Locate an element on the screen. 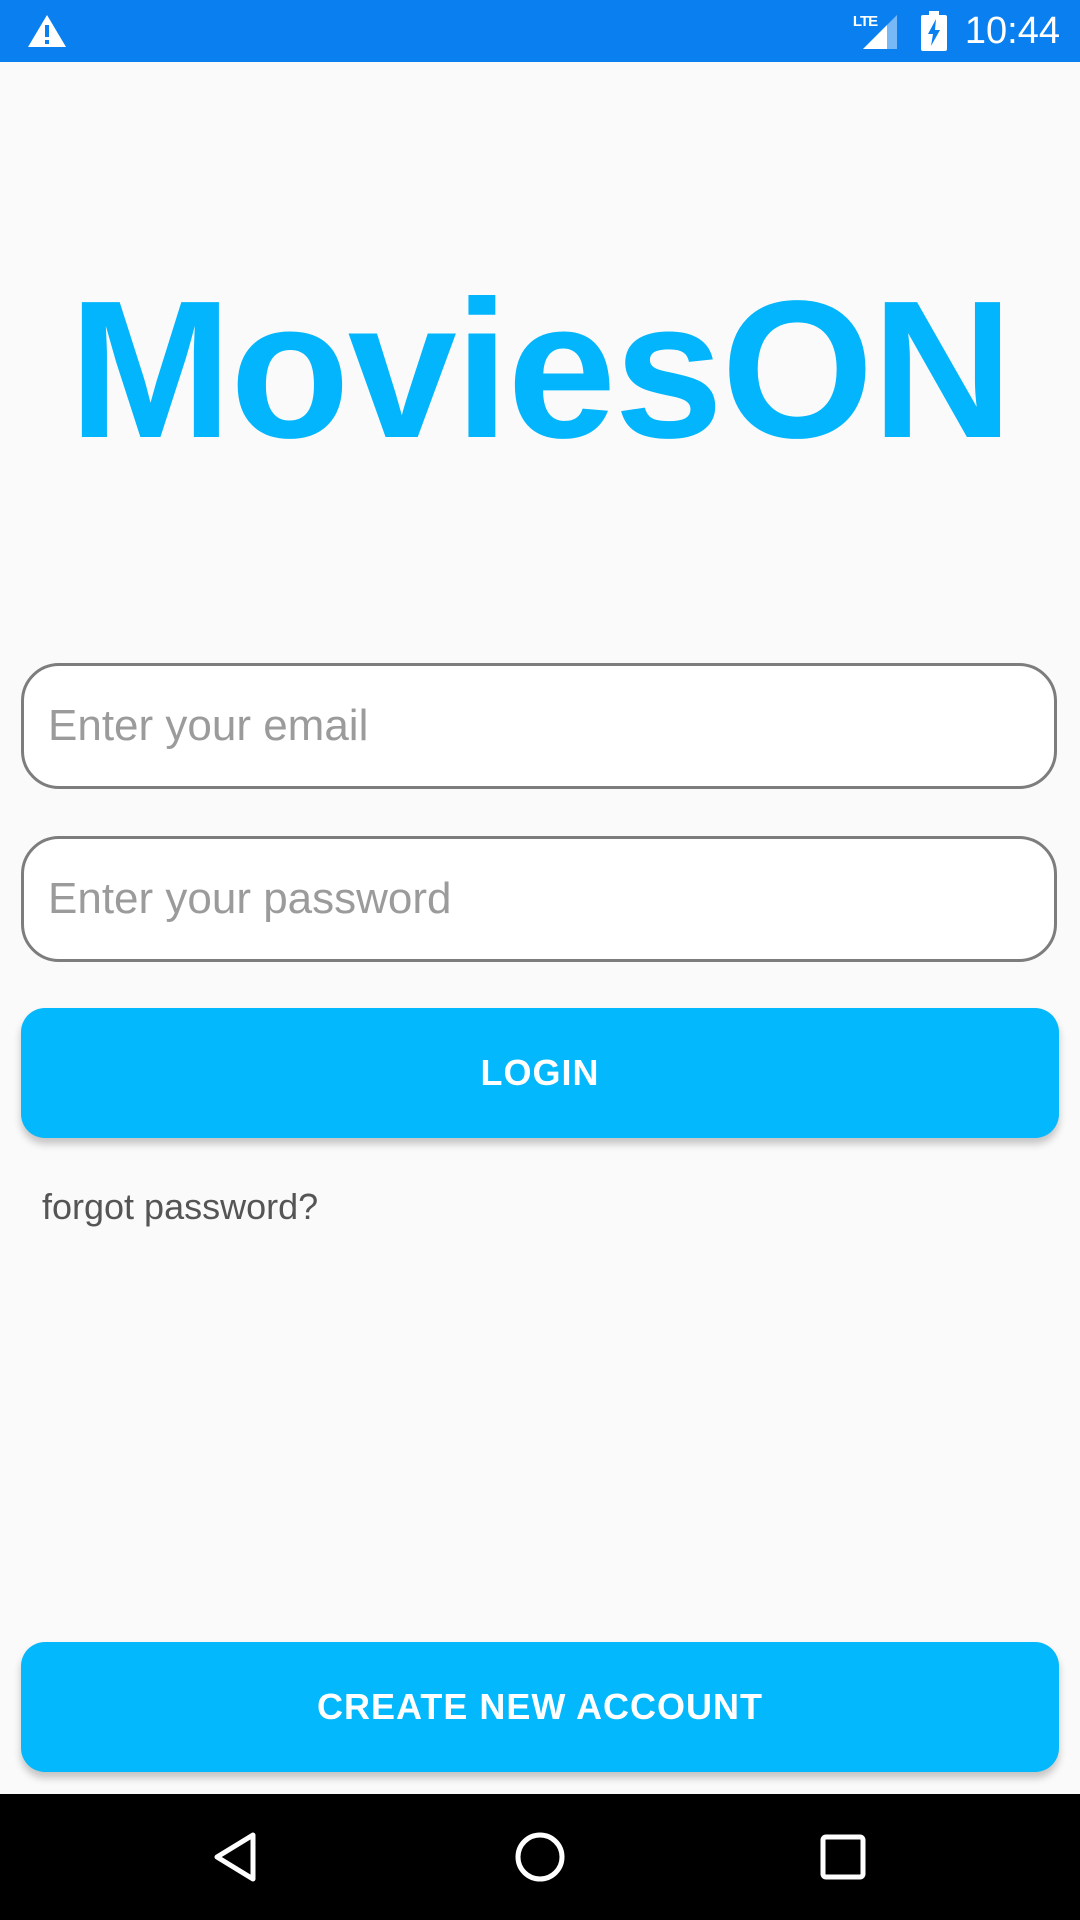 This screenshot has height=1920, width=1080. status-bar: LTE 10:44 is located at coordinates (540, 31).